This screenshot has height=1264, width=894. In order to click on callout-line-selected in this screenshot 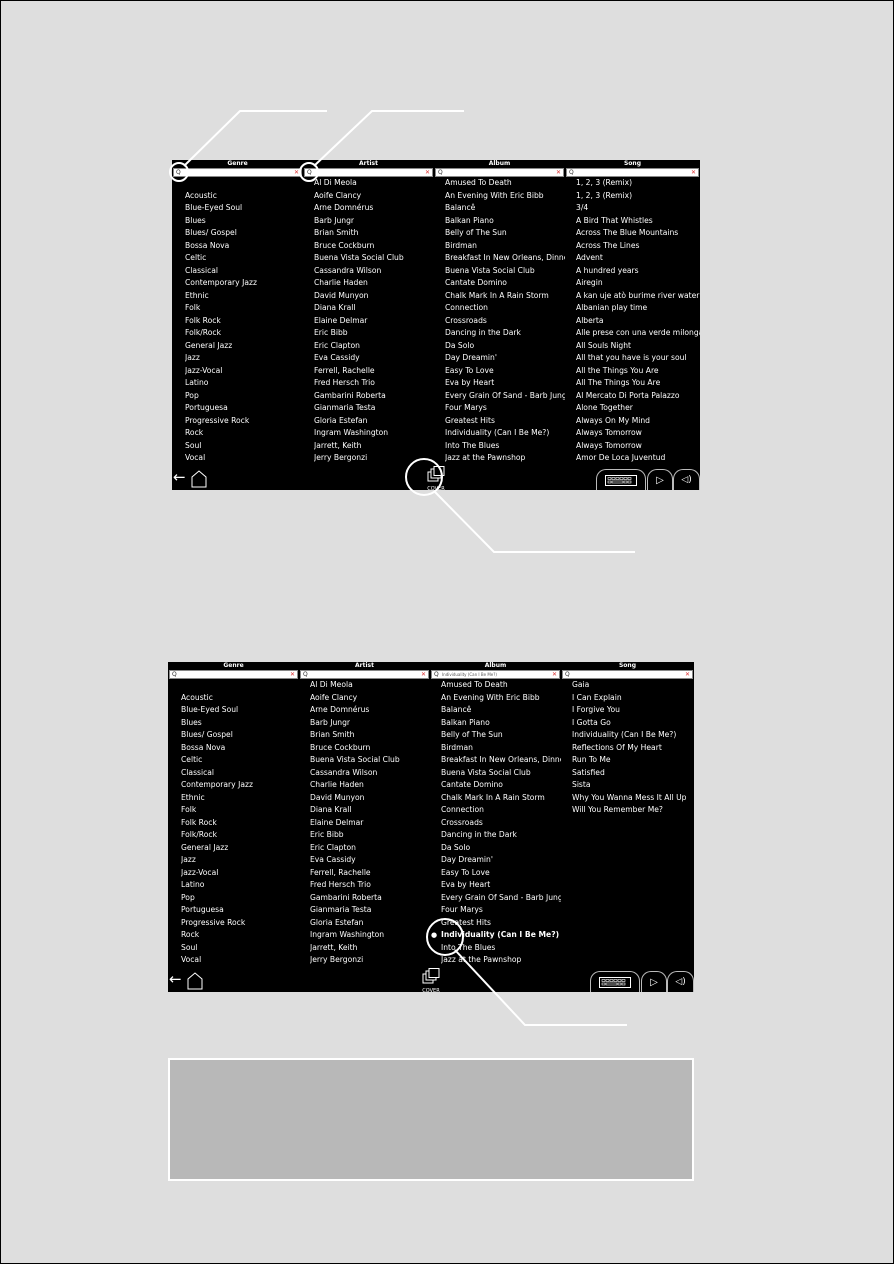, I will do `click(540, 987)`.